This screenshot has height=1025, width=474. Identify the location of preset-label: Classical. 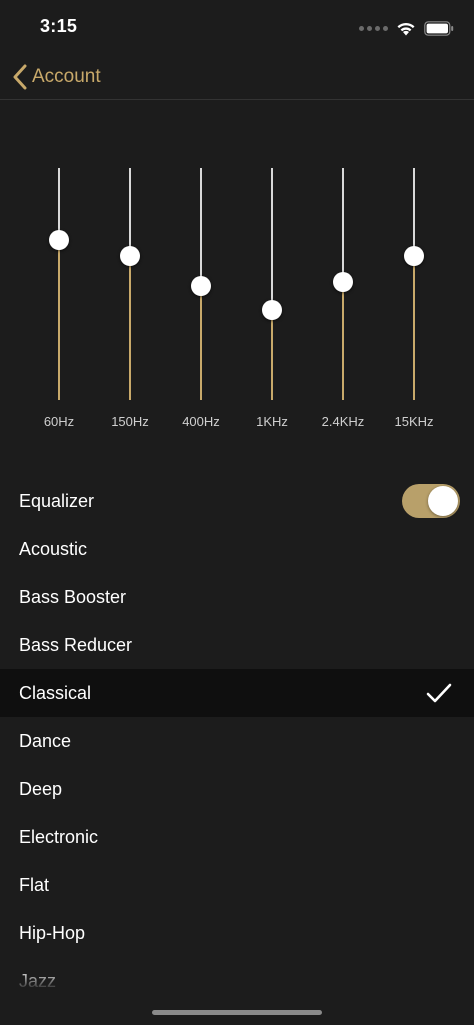
(55, 692).